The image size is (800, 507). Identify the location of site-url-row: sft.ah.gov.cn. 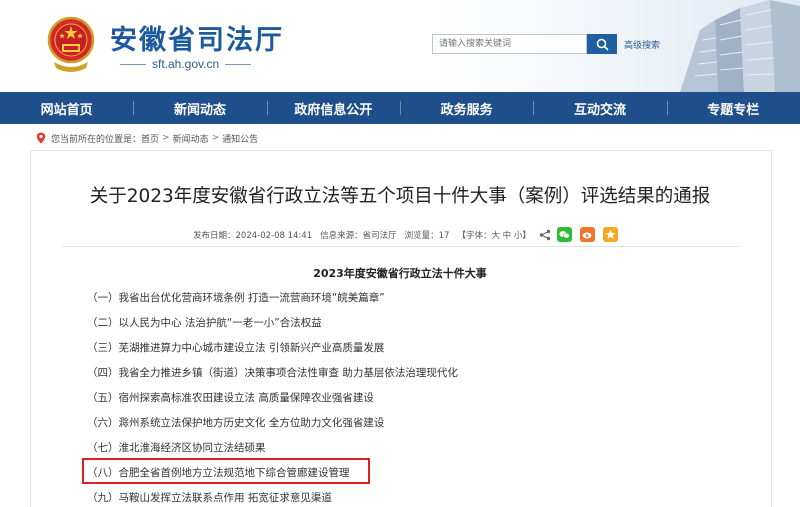
(186, 64).